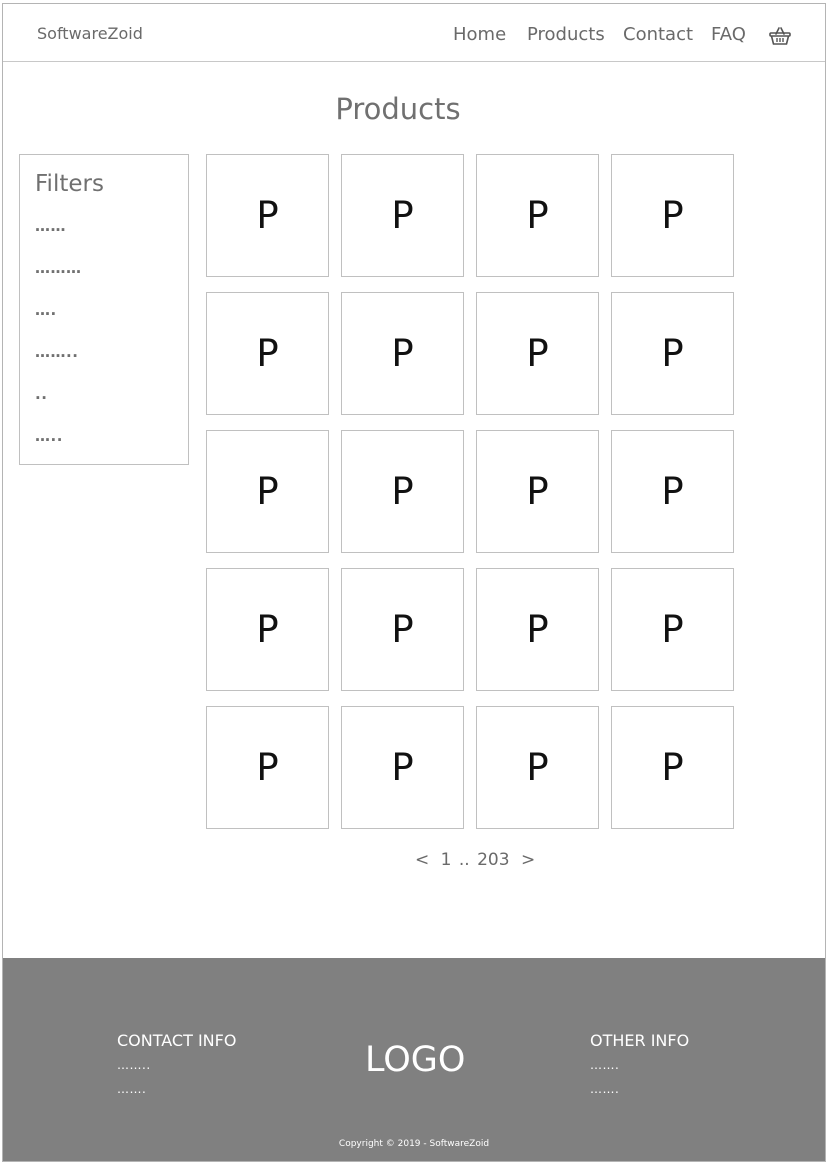  Describe the element at coordinates (640, 1040) in the screenshot. I see `other-info-heading: OTHER INFO` at that location.